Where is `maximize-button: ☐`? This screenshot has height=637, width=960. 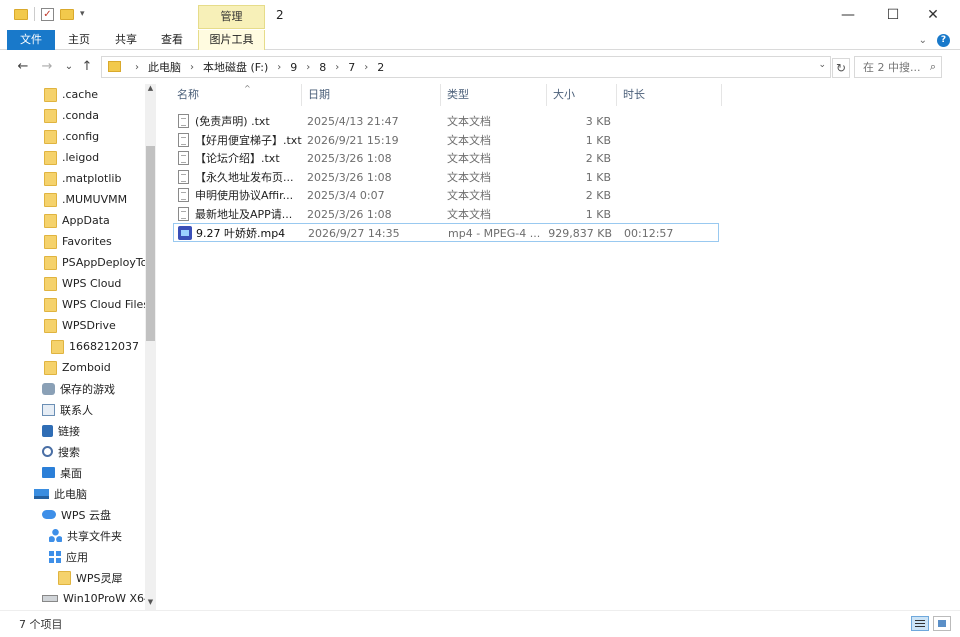 maximize-button: ☐ is located at coordinates (893, 15).